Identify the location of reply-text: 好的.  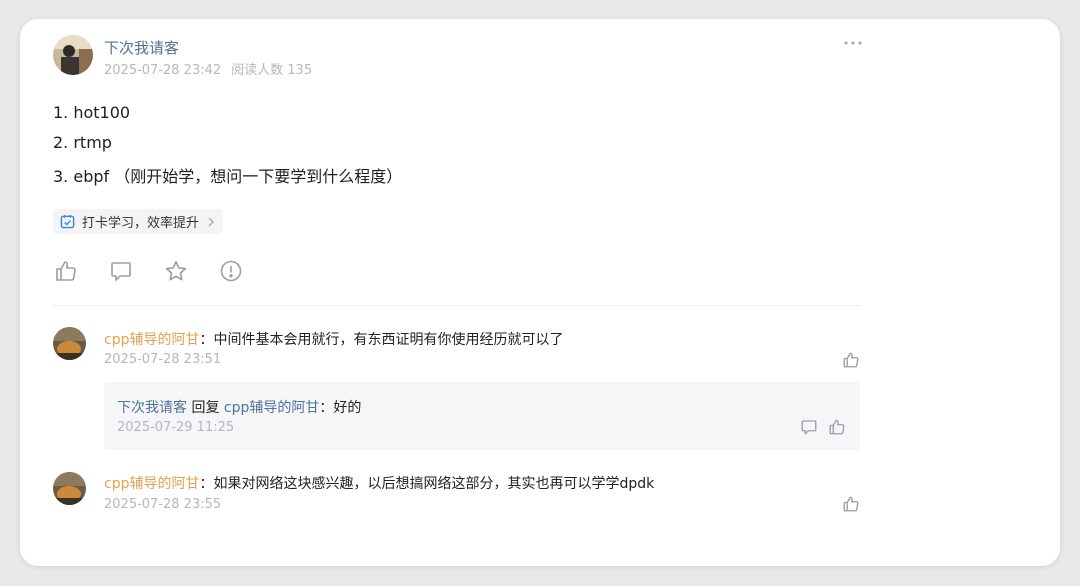
(347, 408).